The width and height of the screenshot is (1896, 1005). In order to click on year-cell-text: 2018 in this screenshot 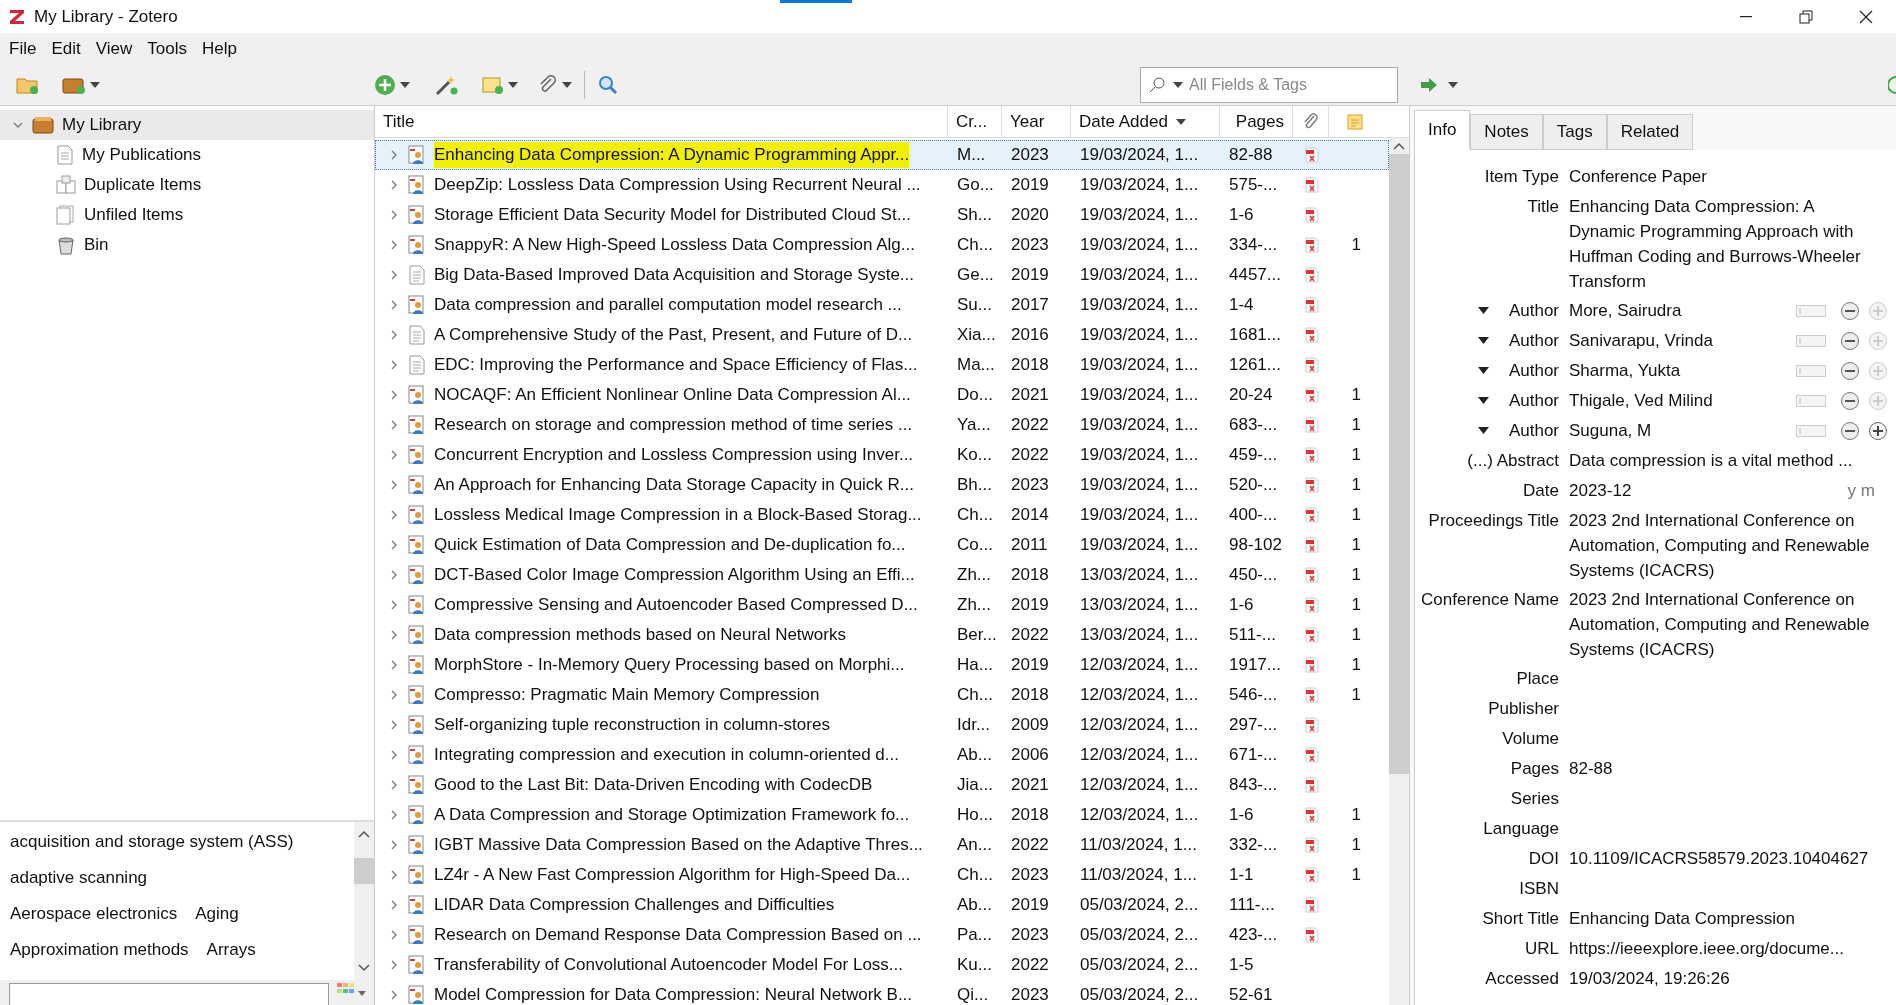, I will do `click(1030, 575)`.